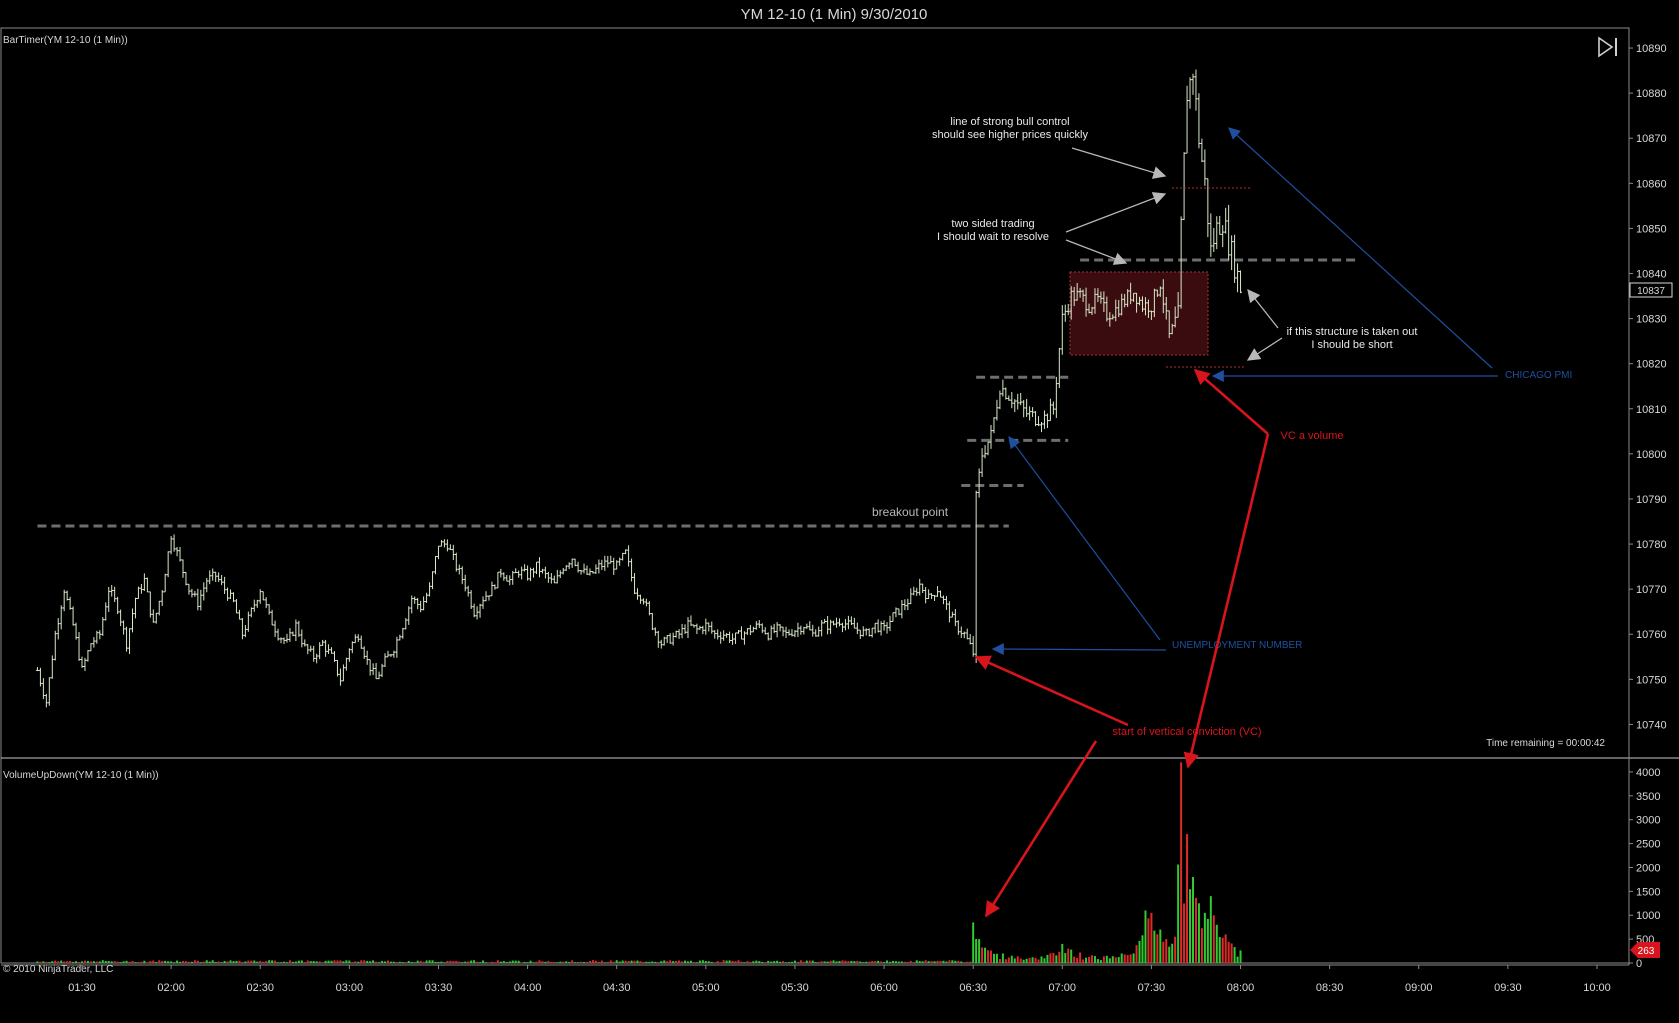  I want to click on short-note-line1: if this structure is taken out, so click(1352, 332).